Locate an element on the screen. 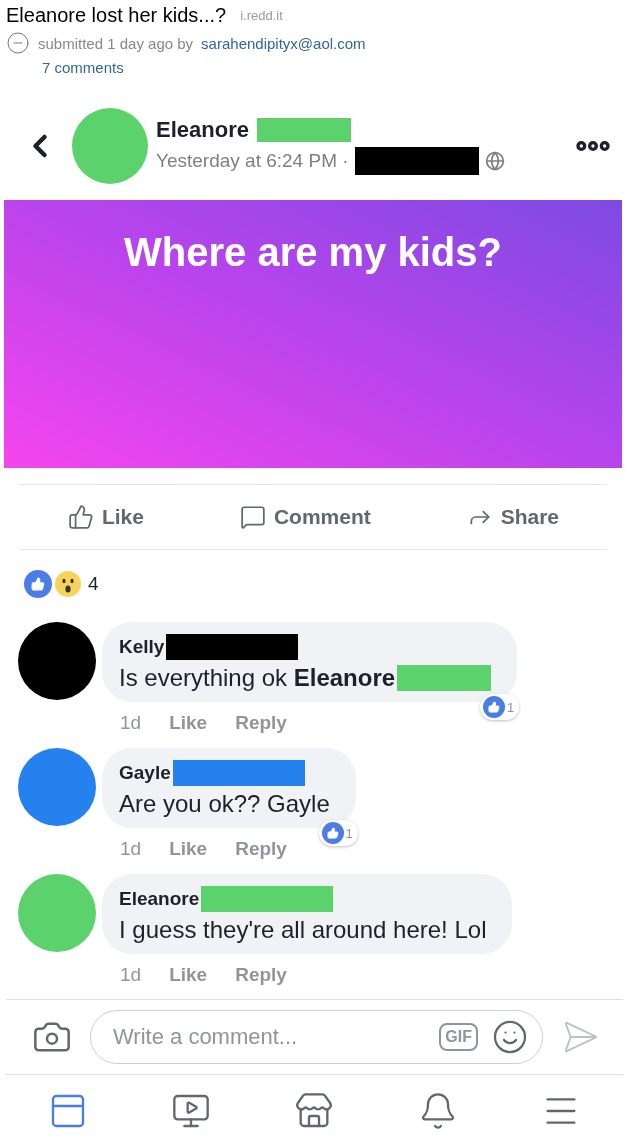  commenter-name: Gayle is located at coordinates (145, 773).